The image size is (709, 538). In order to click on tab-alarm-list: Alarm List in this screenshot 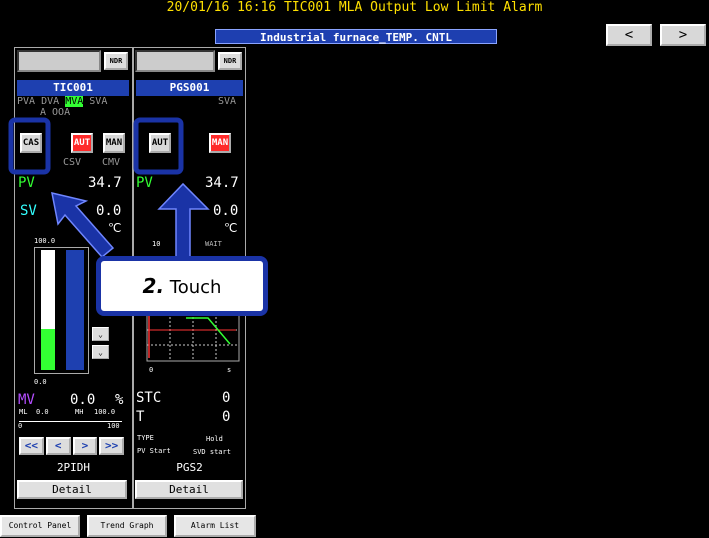, I will do `click(215, 526)`.